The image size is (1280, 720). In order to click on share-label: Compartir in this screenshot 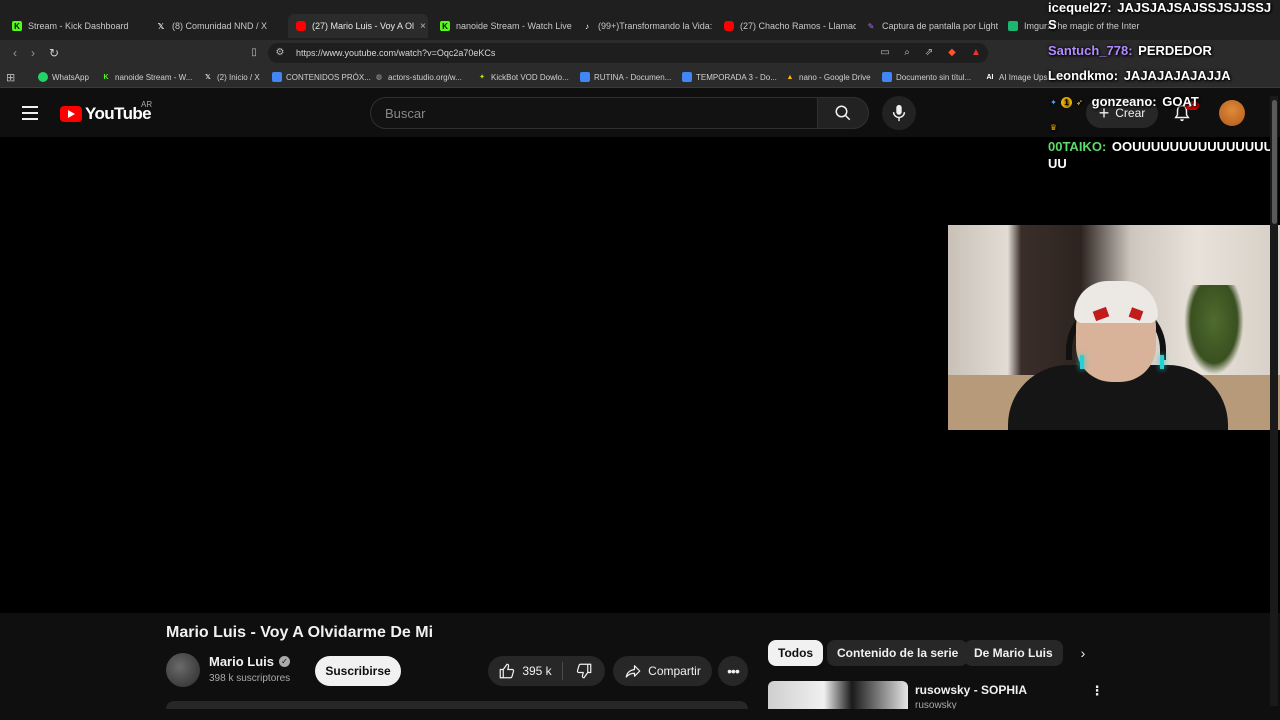, I will do `click(674, 671)`.